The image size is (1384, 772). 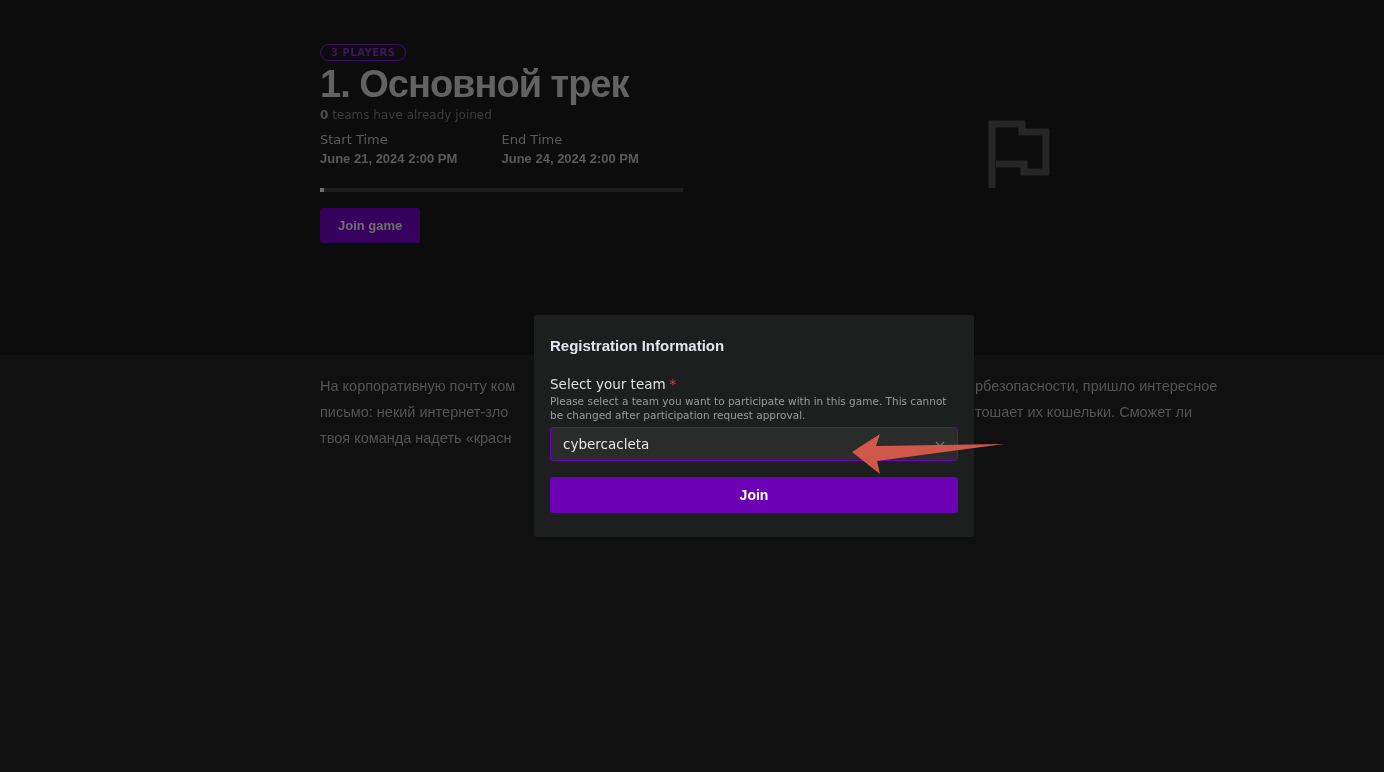 What do you see at coordinates (754, 444) in the screenshot?
I see `team-select: cybercacleta` at bounding box center [754, 444].